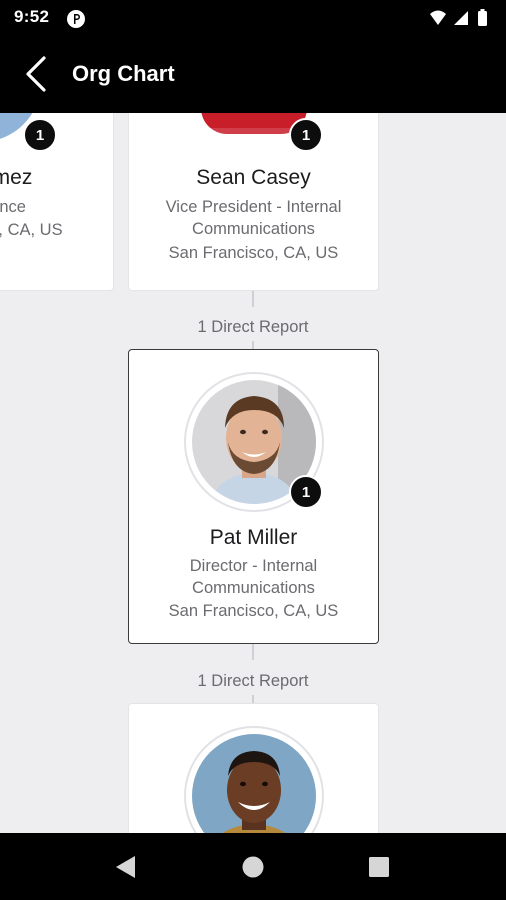 The width and height of the screenshot is (506, 900). I want to click on peer-title-line2: Communications, so click(253, 229).